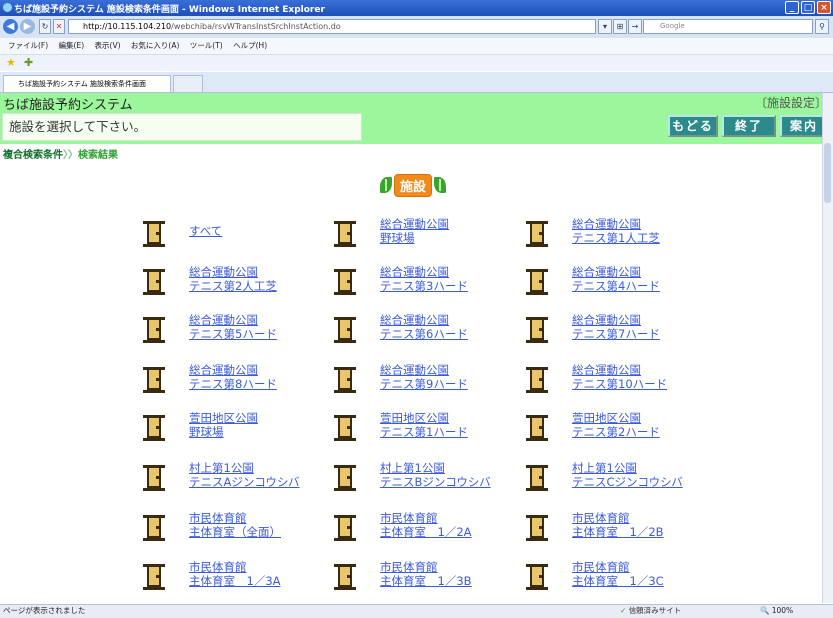  What do you see at coordinates (824, 7) in the screenshot?
I see `close-window-button: ×` at bounding box center [824, 7].